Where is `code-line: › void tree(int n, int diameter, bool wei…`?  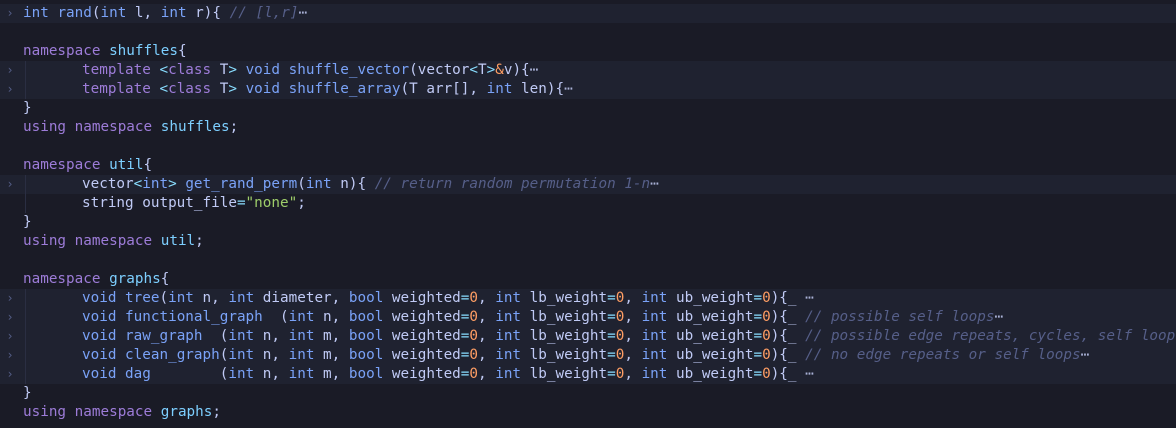
code-line: › void tree(int n, int diameter, bool wei… is located at coordinates (588, 298).